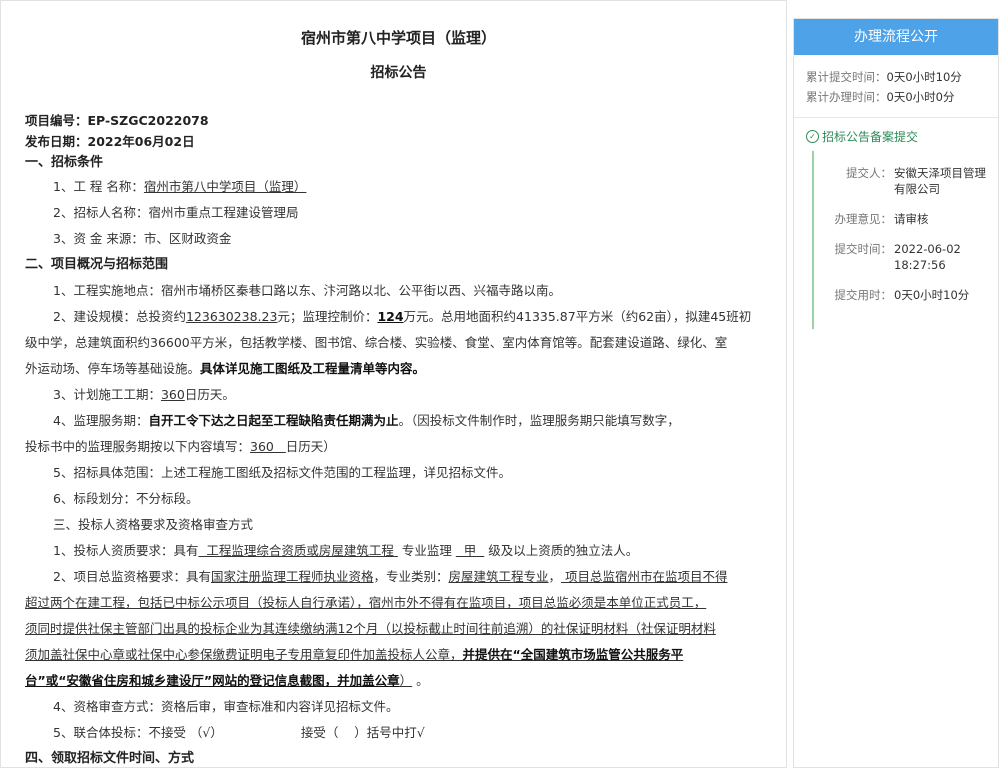  Describe the element at coordinates (225, 368) in the screenshot. I see `s2-line-2-cont2: 外运动场、停车场等基础设施。具体详见施工图纸及工程量清单等内容。` at that location.